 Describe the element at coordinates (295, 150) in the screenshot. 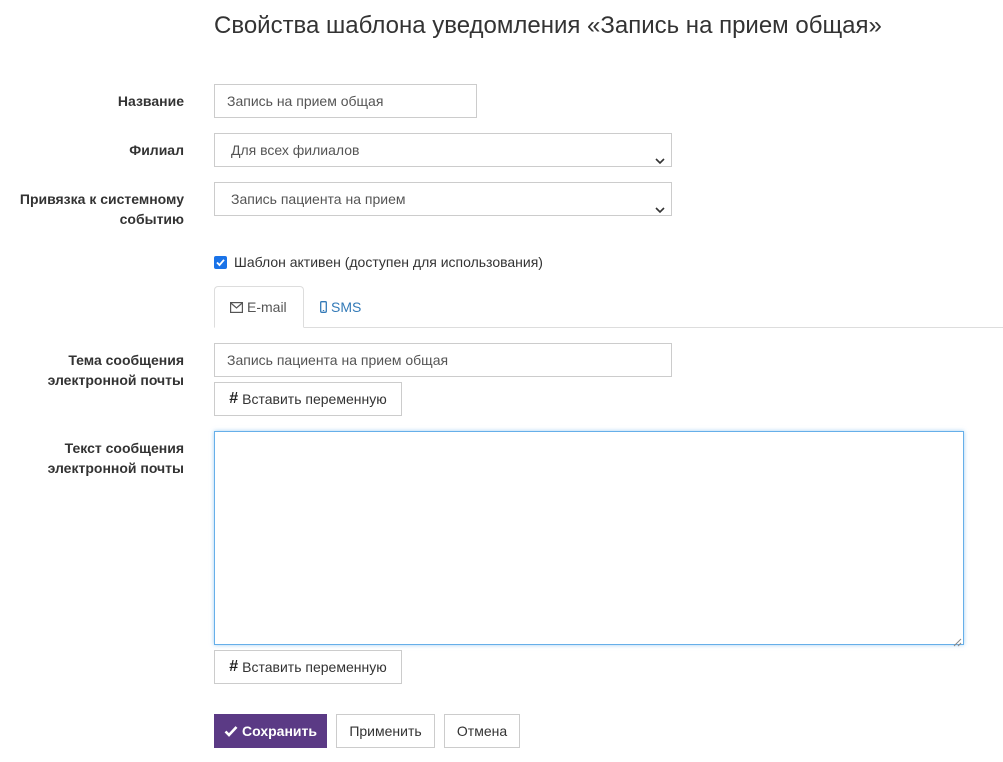

I see `branch-select-value: Для всех филиалов` at that location.